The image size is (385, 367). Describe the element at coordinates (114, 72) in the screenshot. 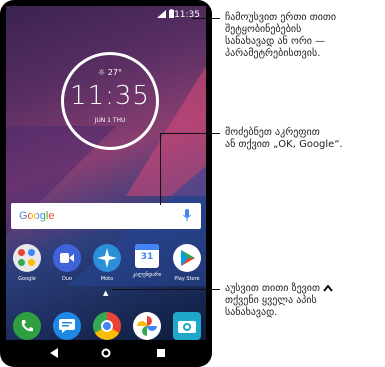

I see `temperature: 27°` at that location.